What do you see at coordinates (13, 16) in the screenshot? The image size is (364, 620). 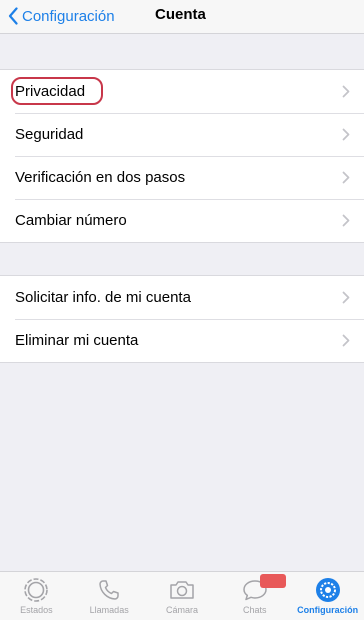 I see `chevron-left-icon` at bounding box center [13, 16].